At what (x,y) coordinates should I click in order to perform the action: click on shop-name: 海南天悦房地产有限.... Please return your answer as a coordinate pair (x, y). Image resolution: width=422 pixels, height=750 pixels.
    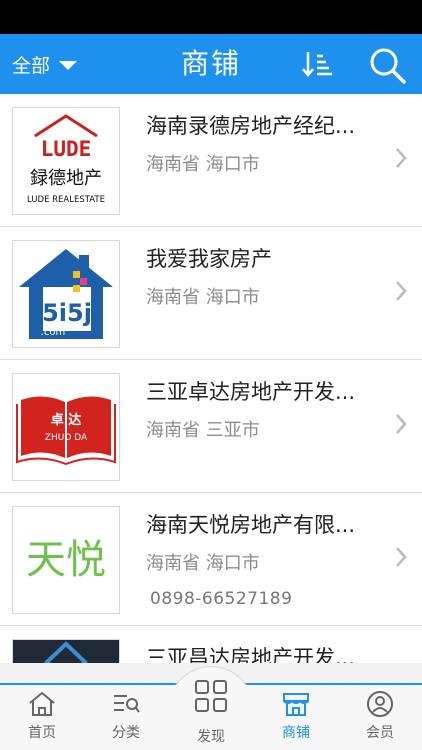
    Looking at the image, I should click on (251, 525).